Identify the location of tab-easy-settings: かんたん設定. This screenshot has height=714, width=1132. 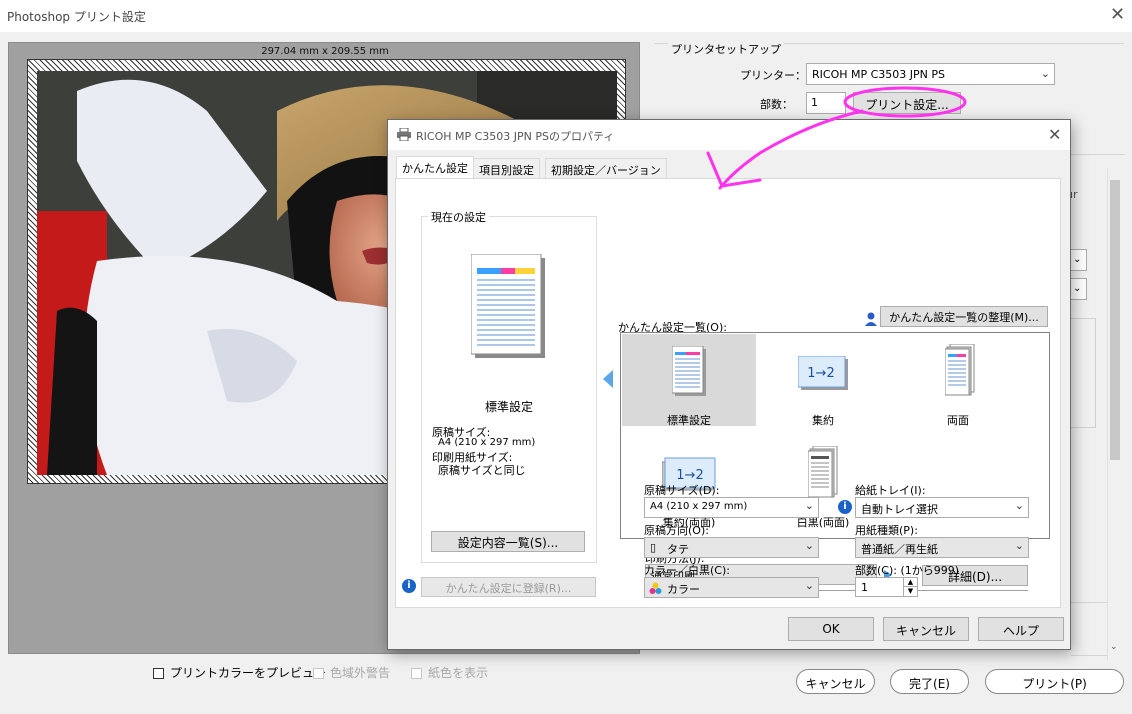
(435, 168).